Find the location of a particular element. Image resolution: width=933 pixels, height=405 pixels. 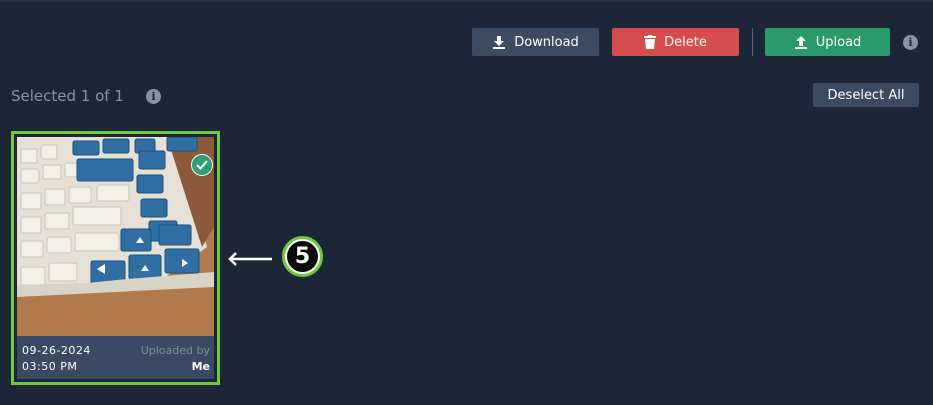

download-button: Download is located at coordinates (535, 42).